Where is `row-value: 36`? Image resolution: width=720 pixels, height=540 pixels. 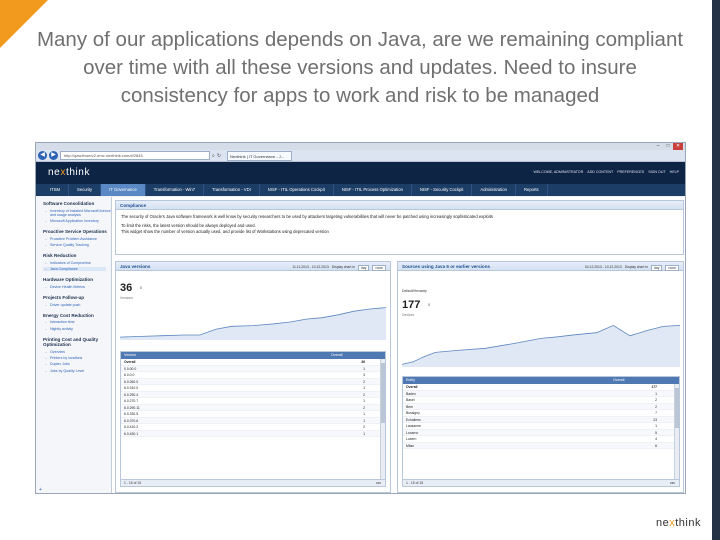
row-value: 36 is located at coordinates (363, 362).